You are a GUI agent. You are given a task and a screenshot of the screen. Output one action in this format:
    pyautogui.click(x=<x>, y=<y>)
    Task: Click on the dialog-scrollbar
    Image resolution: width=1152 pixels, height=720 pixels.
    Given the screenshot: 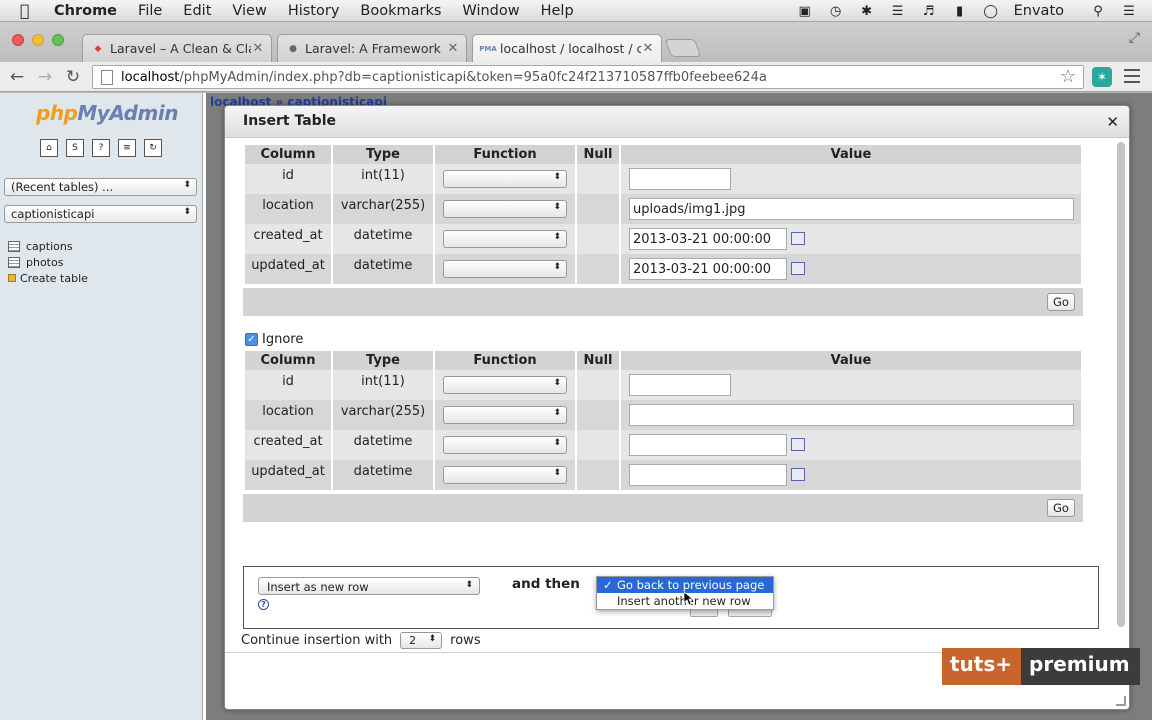 What is the action you would take?
    pyautogui.click(x=1121, y=384)
    